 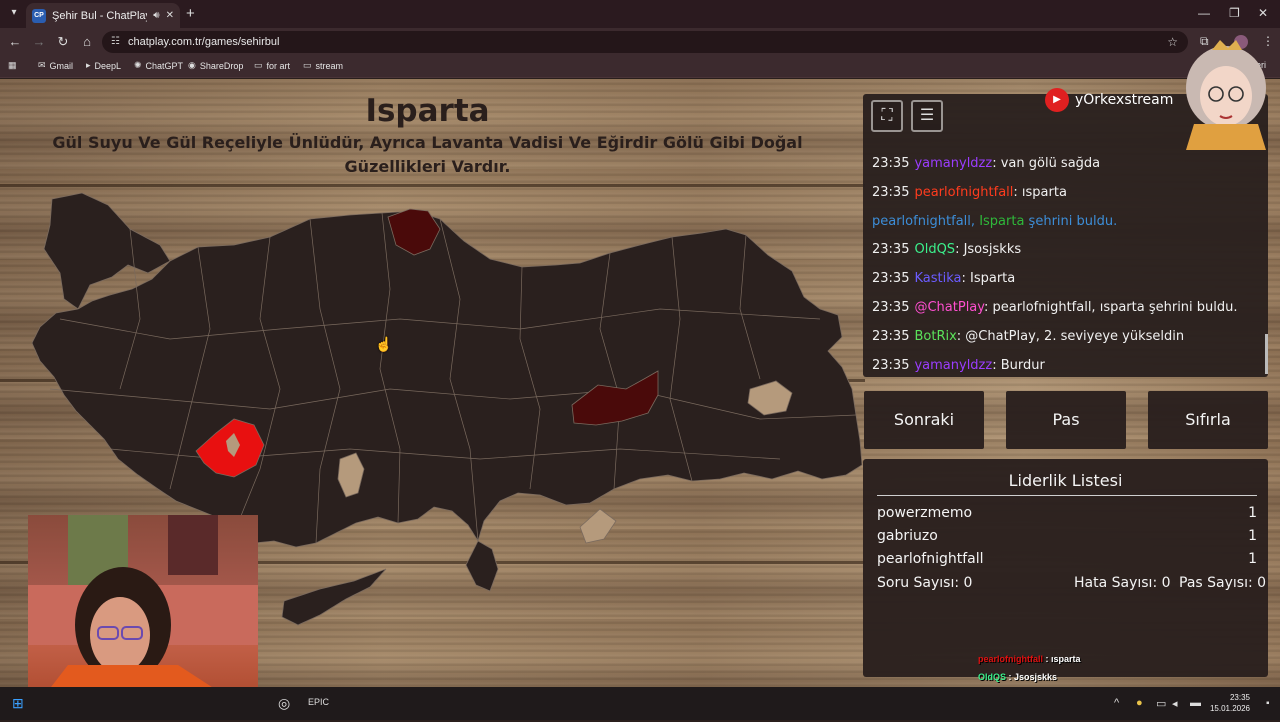 I want to click on tab-search-button: ▾, so click(x=14, y=13).